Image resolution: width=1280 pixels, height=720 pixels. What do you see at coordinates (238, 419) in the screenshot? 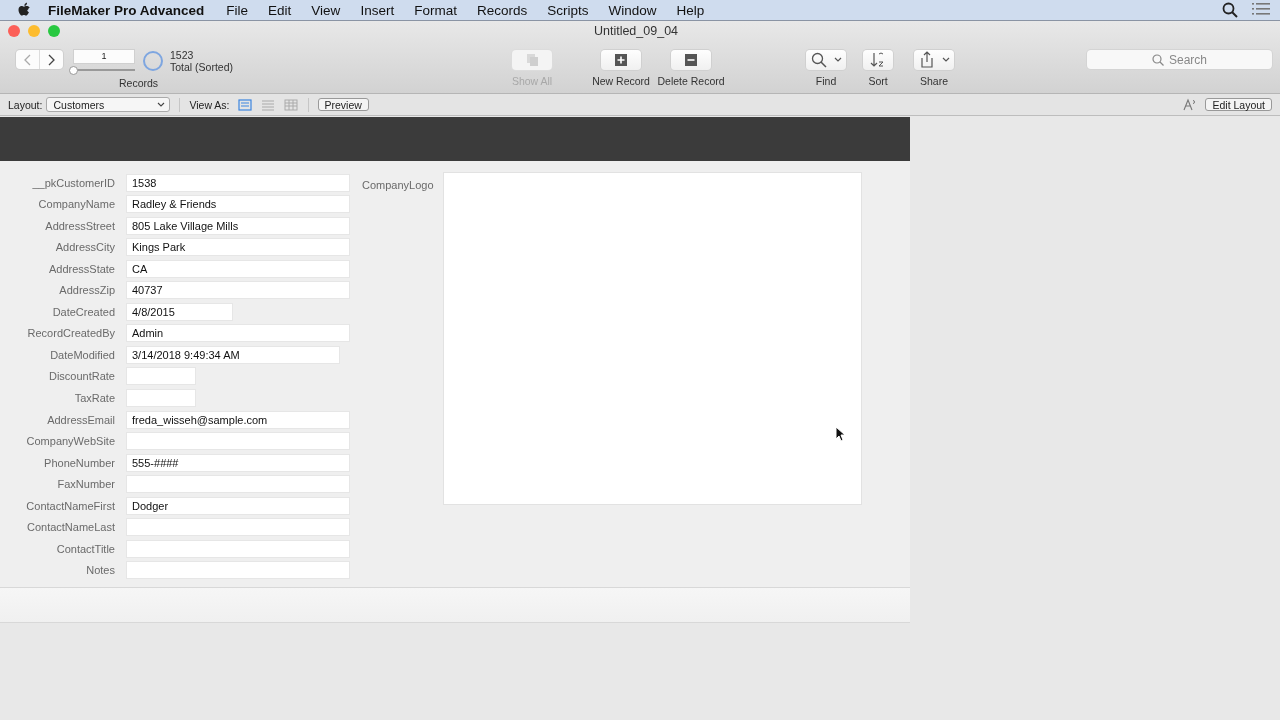
I see `input-field: freda_wisseh@sample.com` at bounding box center [238, 419].